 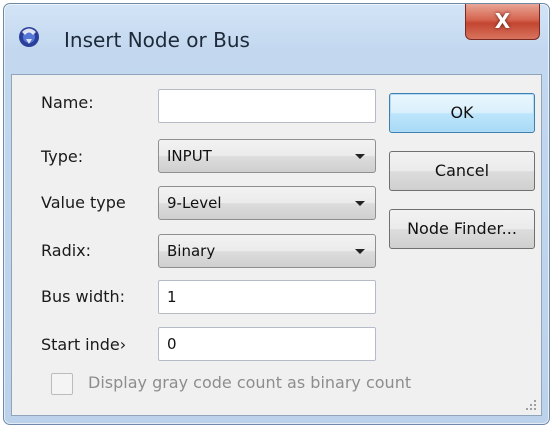 I want to click on bus-width-label: Bus width:, so click(x=83, y=296).